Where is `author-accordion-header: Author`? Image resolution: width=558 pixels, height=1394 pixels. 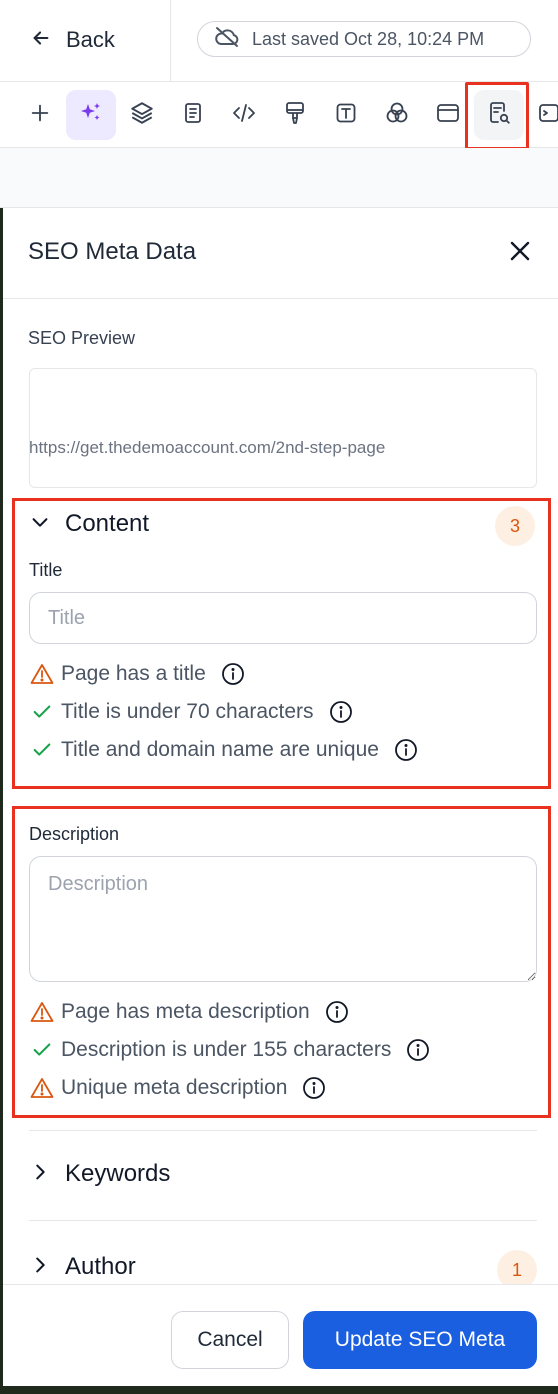 author-accordion-header: Author is located at coordinates (82, 1267).